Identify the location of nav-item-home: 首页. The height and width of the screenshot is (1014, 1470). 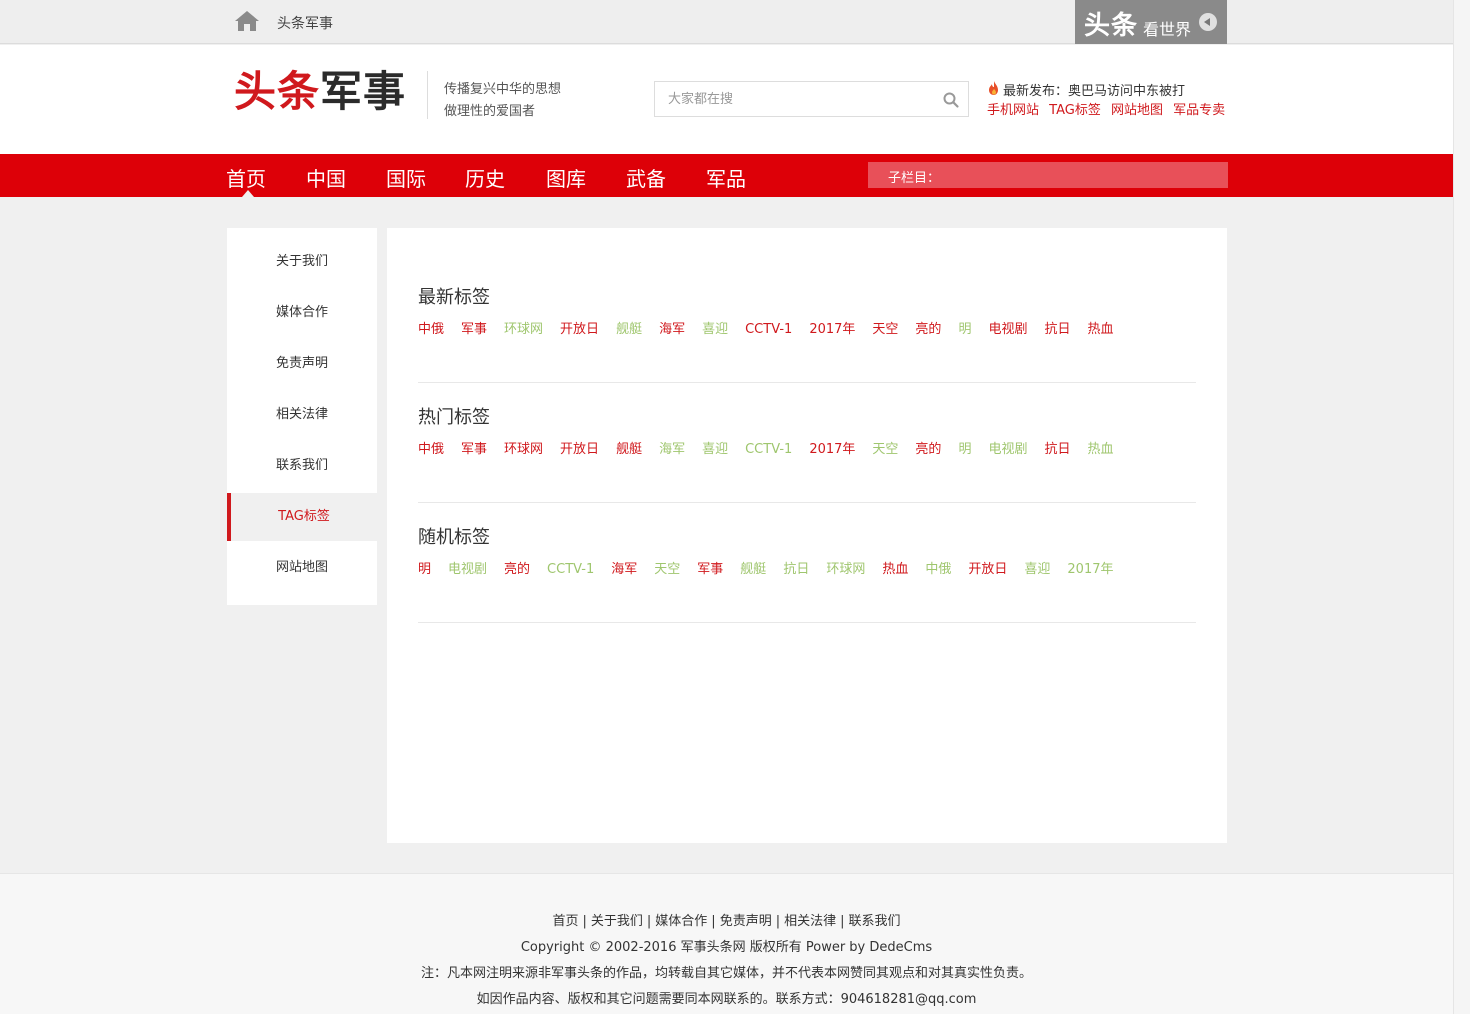
(246, 177).